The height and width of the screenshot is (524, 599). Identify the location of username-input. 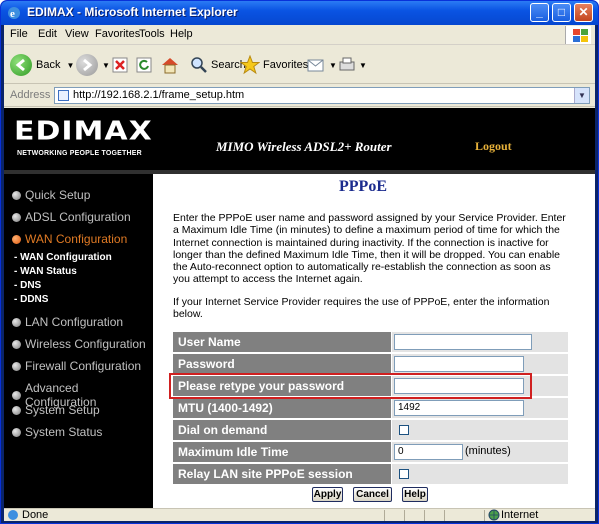
(463, 342).